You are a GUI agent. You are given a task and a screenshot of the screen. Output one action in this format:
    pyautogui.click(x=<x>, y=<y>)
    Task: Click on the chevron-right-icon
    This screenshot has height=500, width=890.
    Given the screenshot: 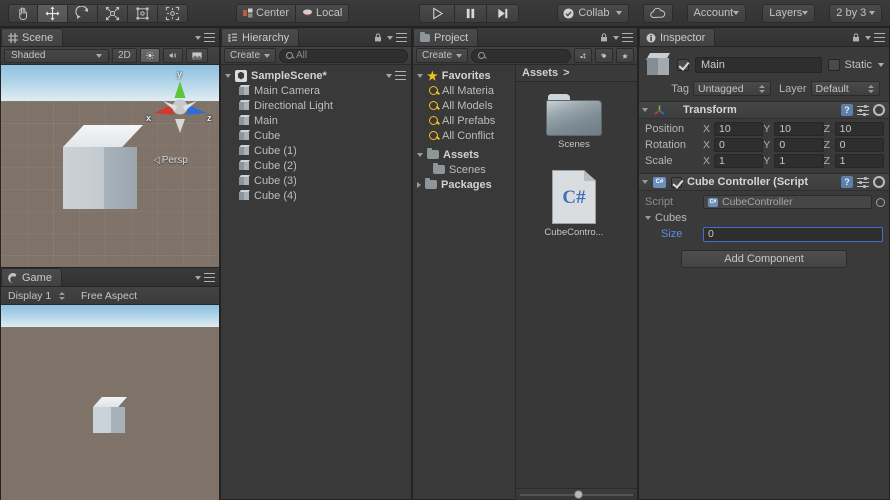 What is the action you would take?
    pyautogui.click(x=419, y=184)
    